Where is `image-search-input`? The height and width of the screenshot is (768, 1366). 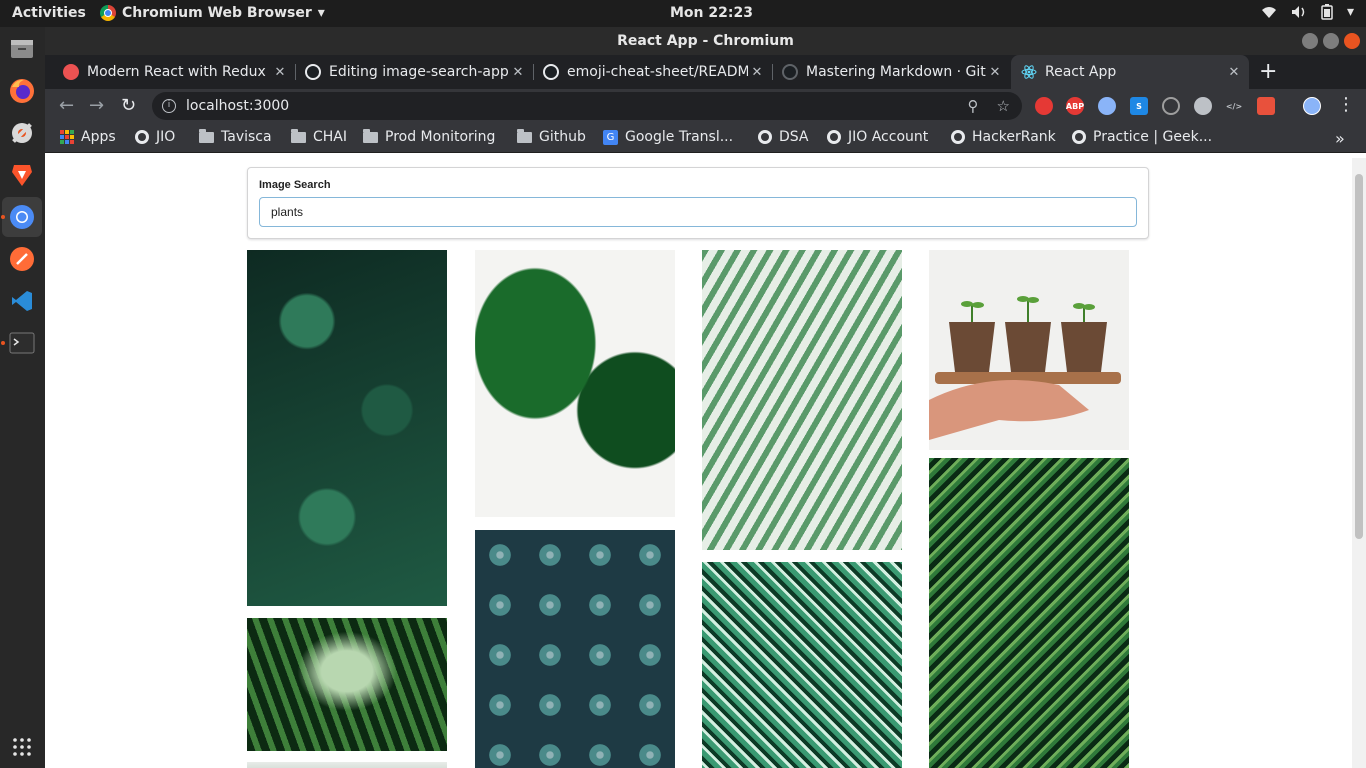
image-search-input is located at coordinates (698, 212).